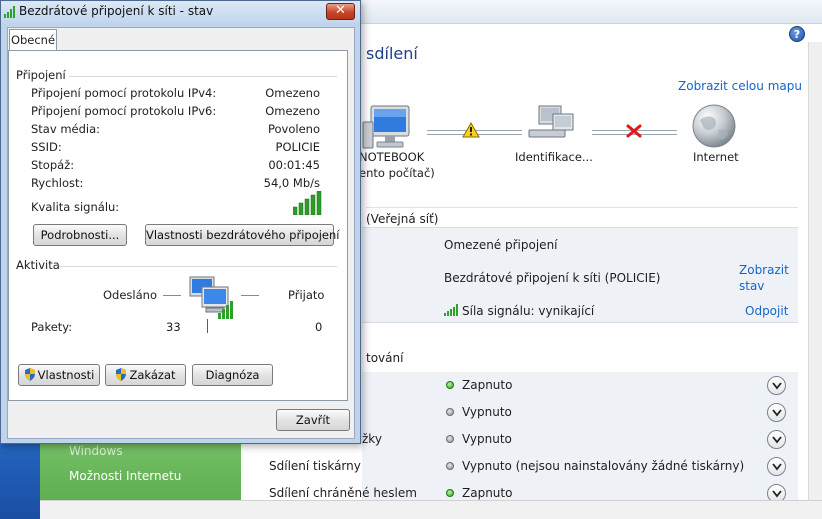 The width and height of the screenshot is (822, 519). What do you see at coordinates (634, 131) in the screenshot?
I see `disconnected-x-icon` at bounding box center [634, 131].